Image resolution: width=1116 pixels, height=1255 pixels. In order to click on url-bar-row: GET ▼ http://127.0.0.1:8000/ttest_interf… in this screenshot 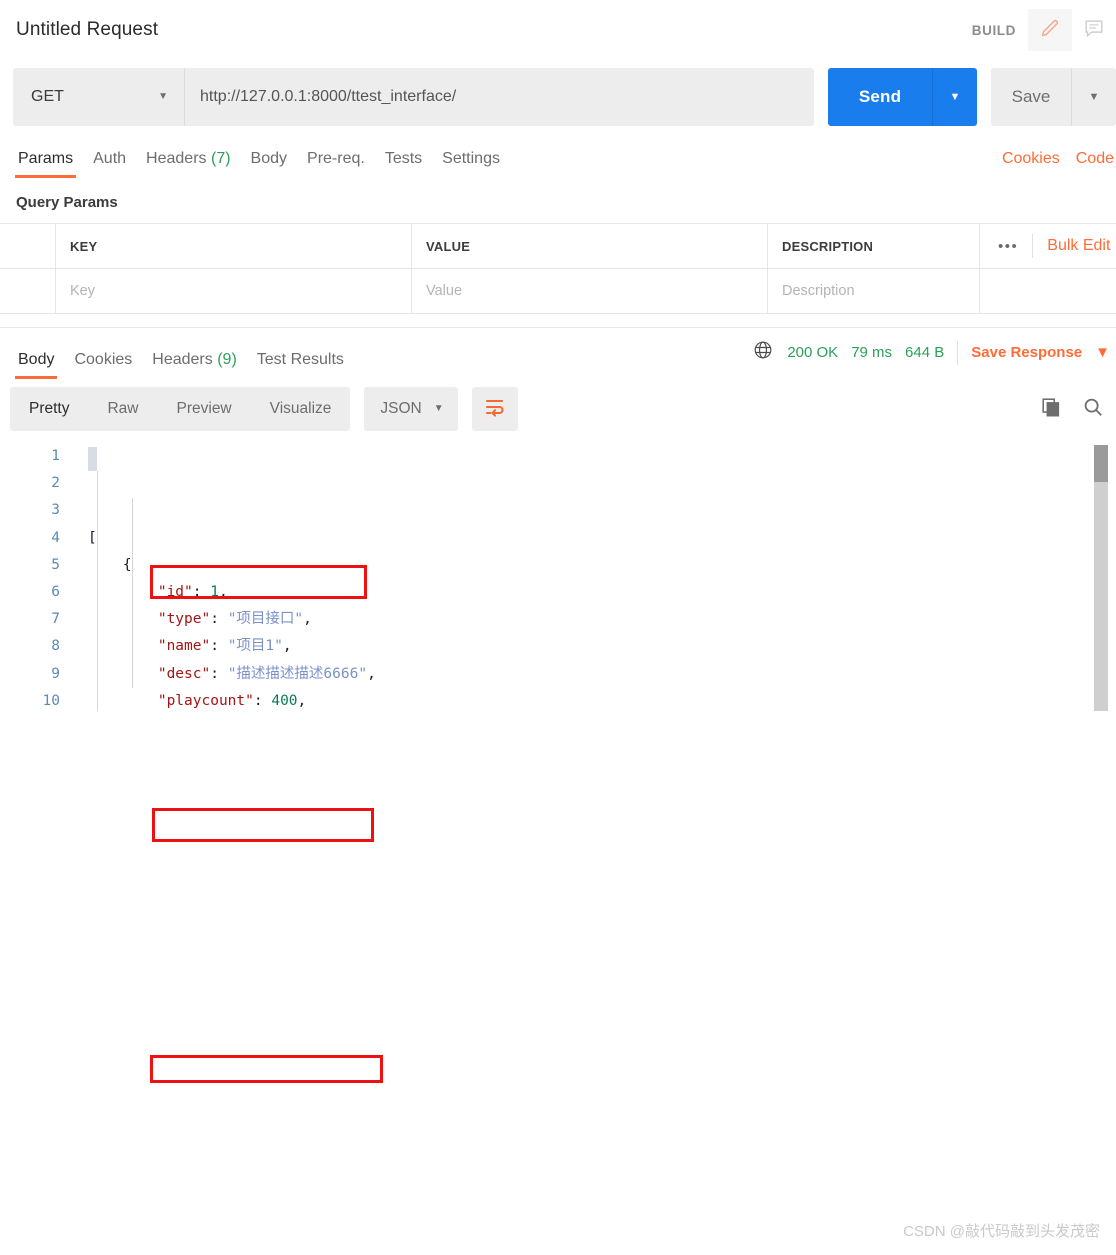, I will do `click(558, 97)`.